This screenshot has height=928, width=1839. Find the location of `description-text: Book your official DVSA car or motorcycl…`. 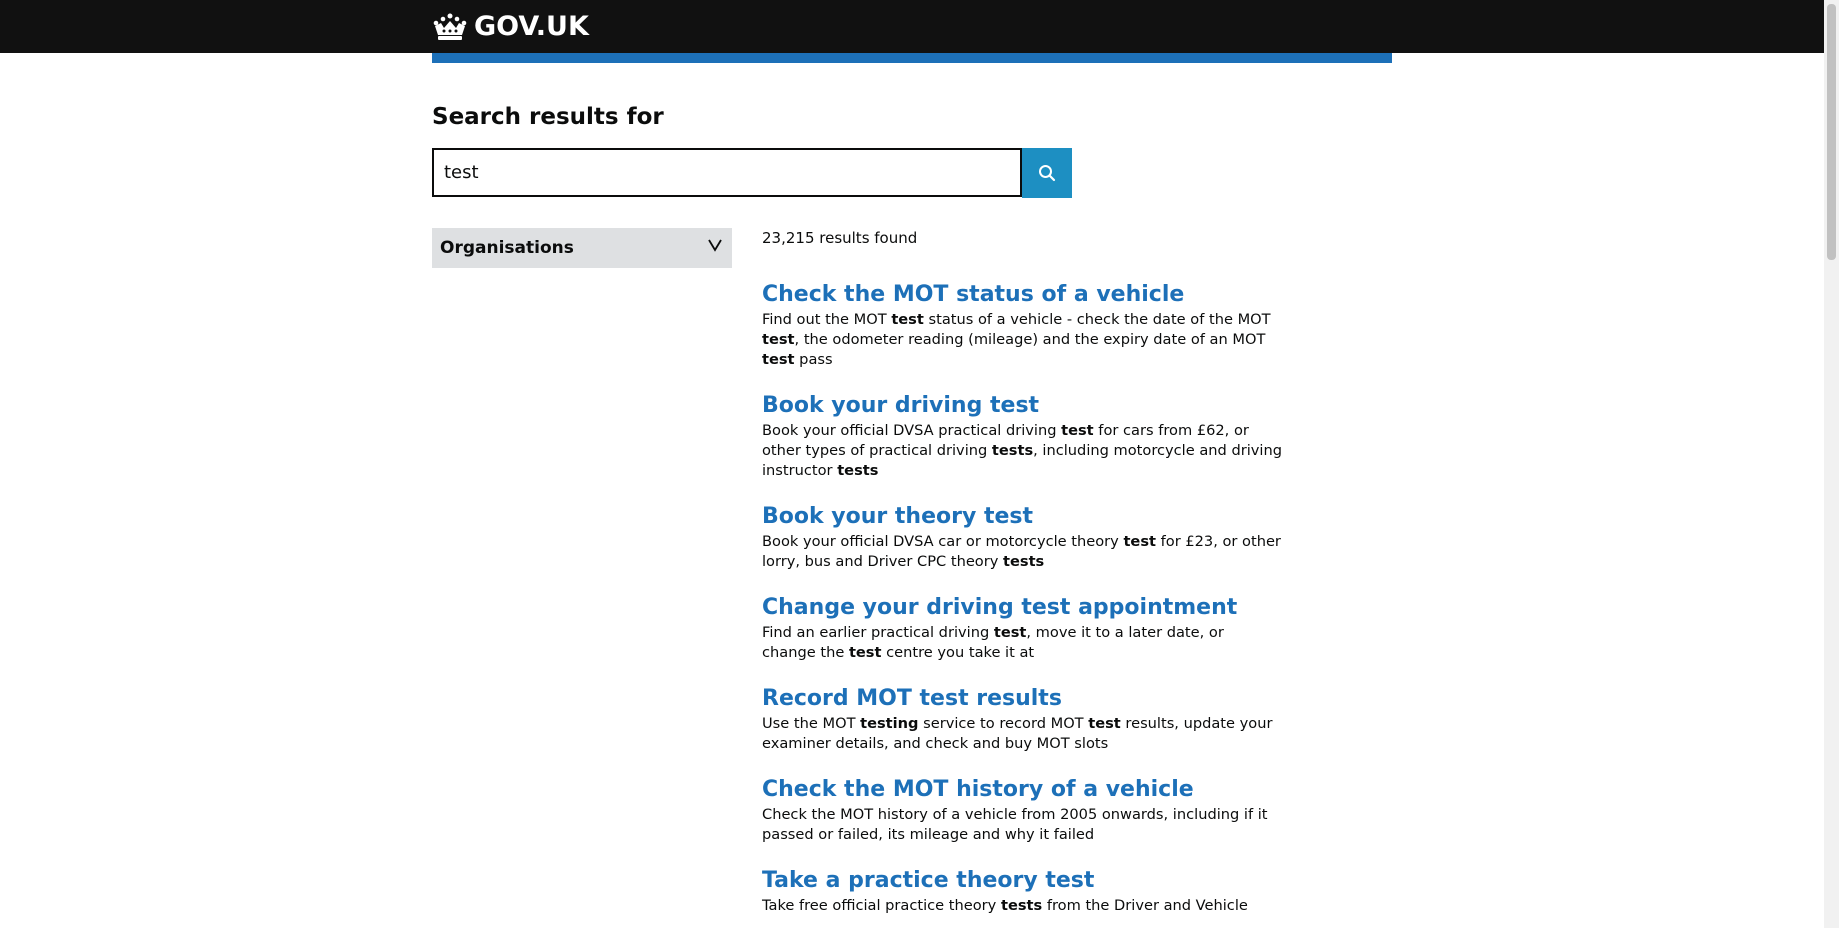

description-text: Book your official DVSA car or motorcycl… is located at coordinates (943, 541).